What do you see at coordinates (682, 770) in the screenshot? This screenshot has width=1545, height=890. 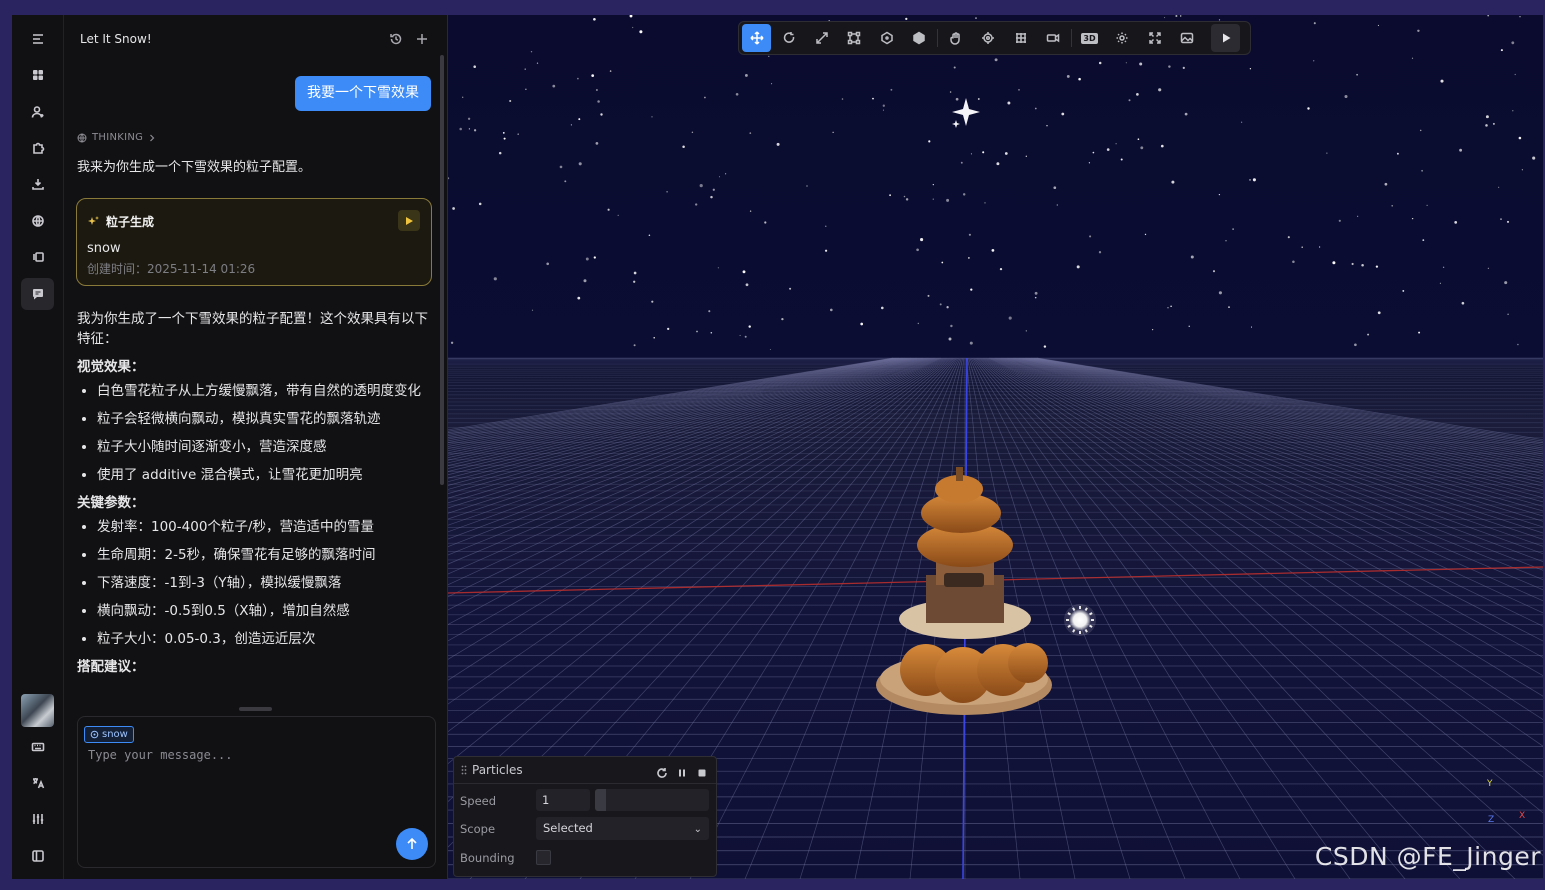 I see `pause-icon` at bounding box center [682, 770].